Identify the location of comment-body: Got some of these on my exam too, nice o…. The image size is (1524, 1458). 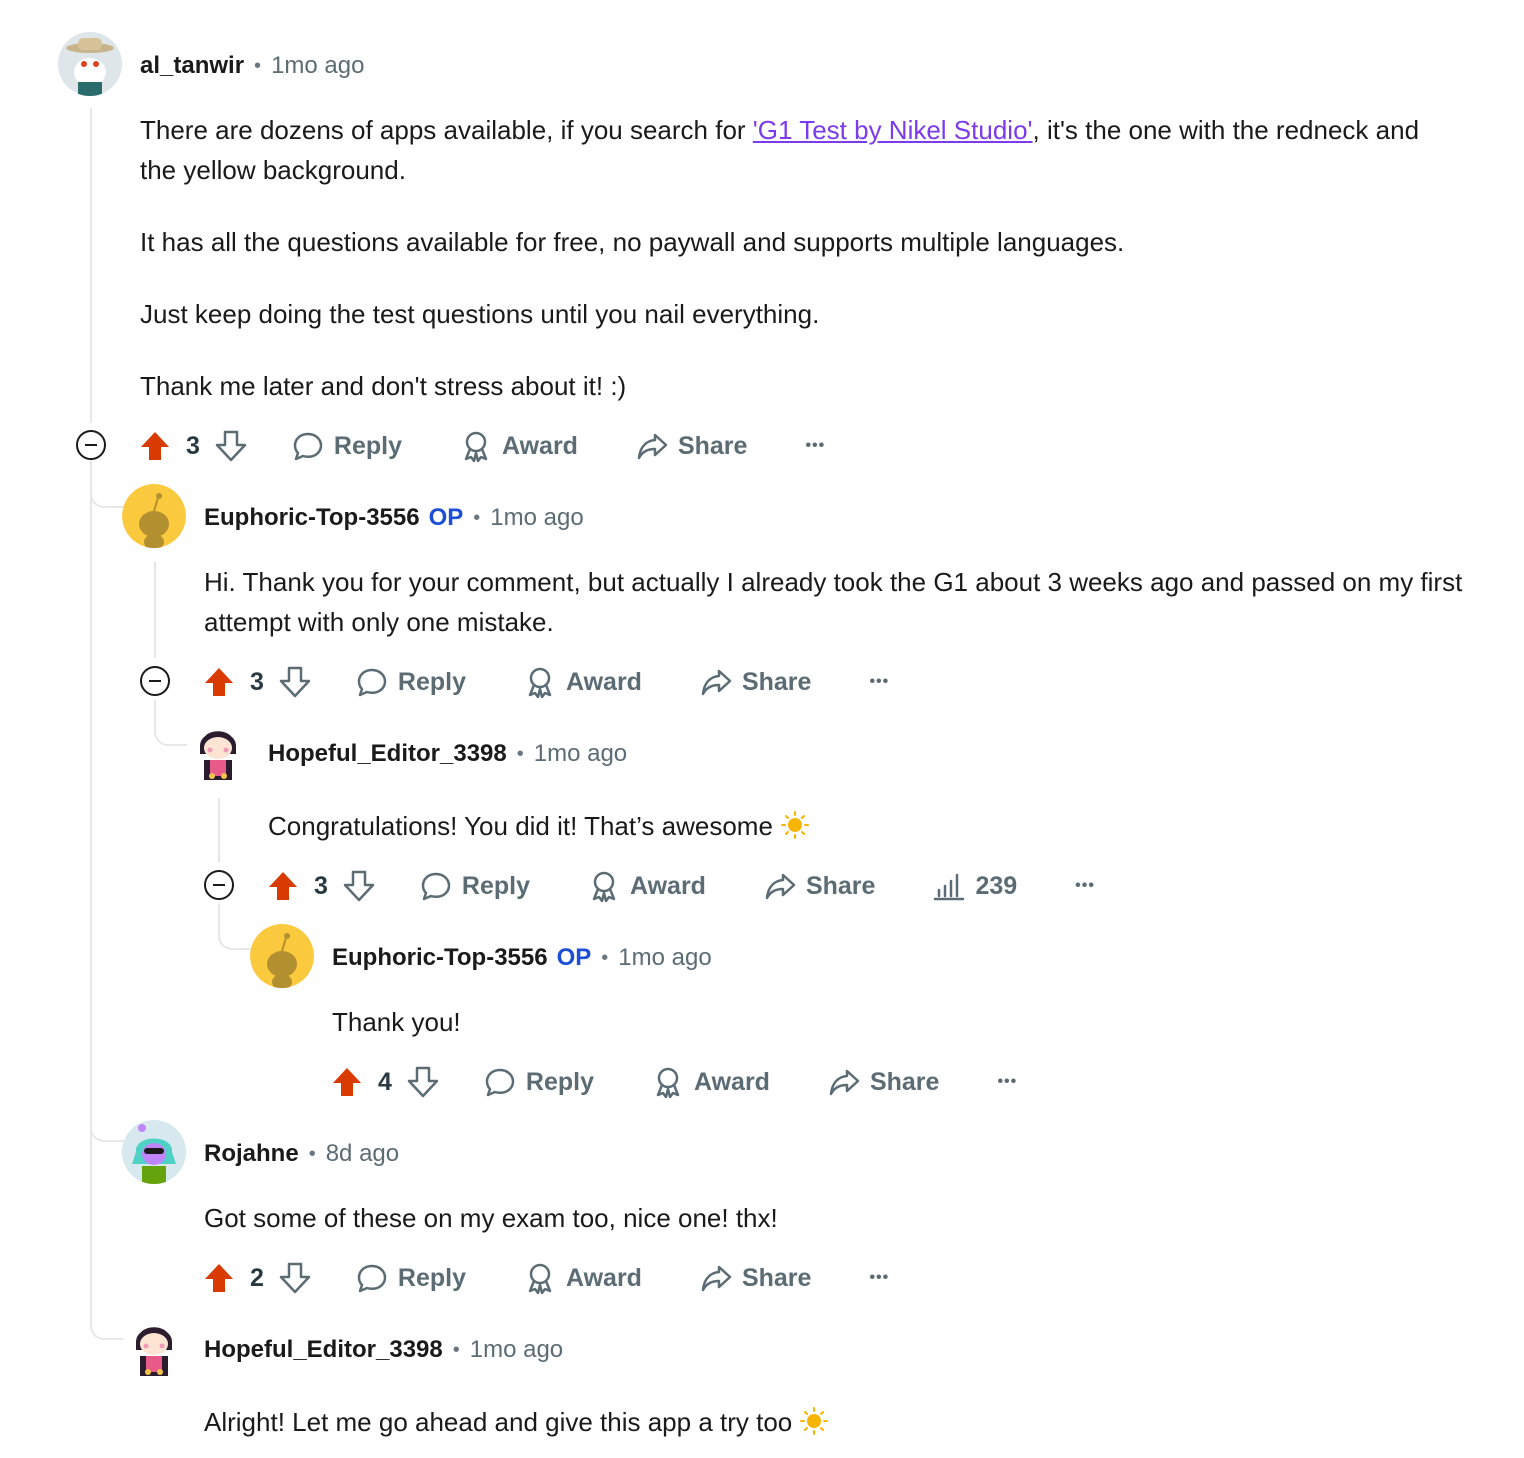
(804, 1218).